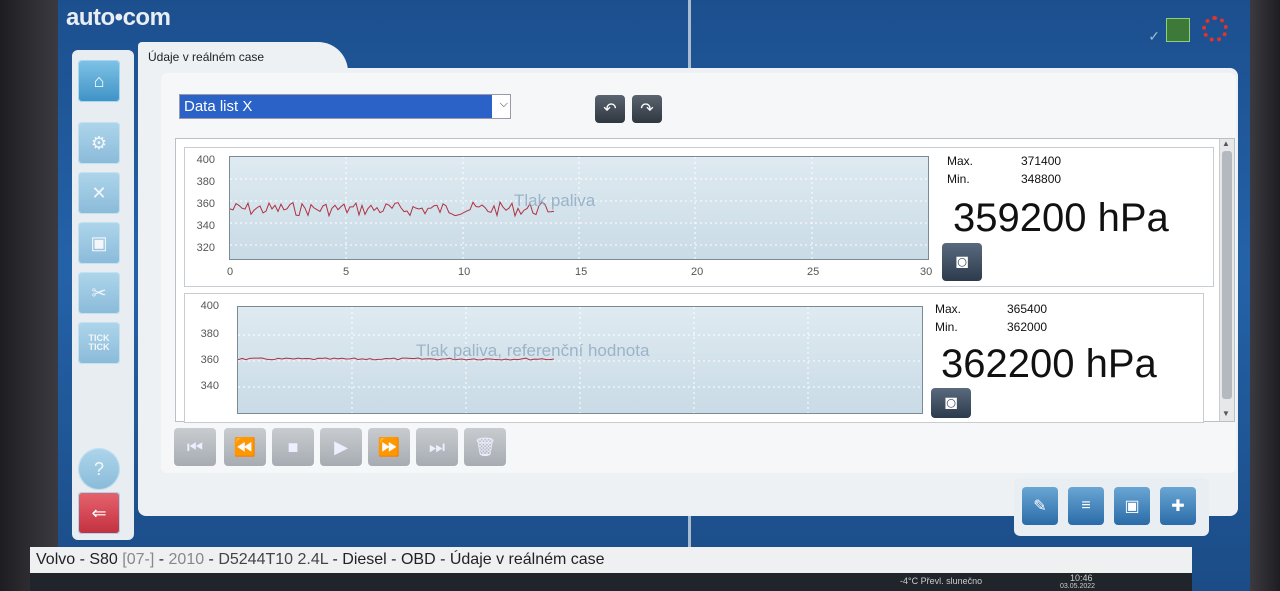 This screenshot has width=1280, height=591. I want to click on graph-title: Tlak paliva, so click(555, 200).